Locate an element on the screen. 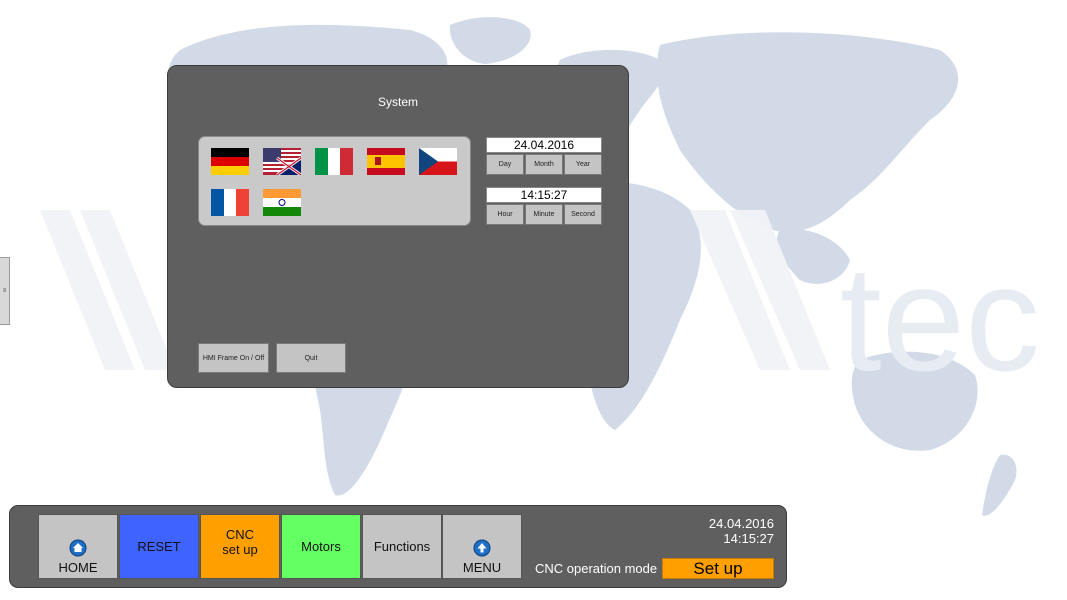 The height and width of the screenshot is (600, 1067). home-icon is located at coordinates (78, 548).